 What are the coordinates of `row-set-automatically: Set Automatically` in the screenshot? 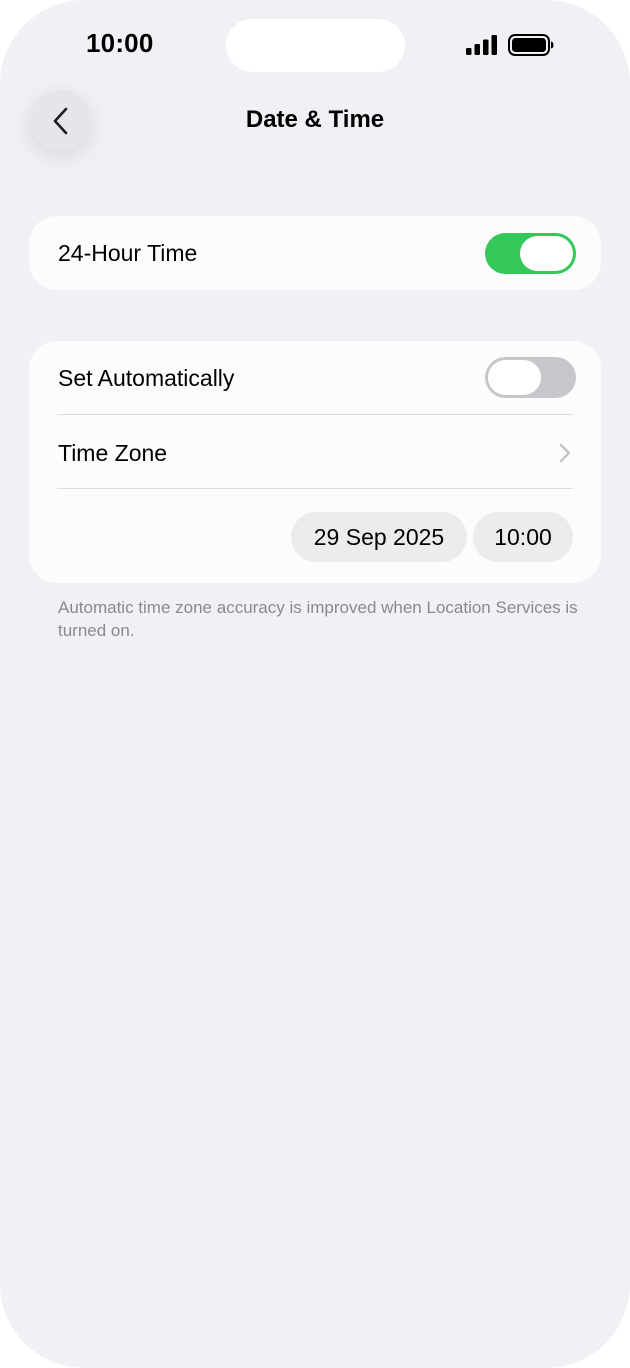 It's located at (315, 378).